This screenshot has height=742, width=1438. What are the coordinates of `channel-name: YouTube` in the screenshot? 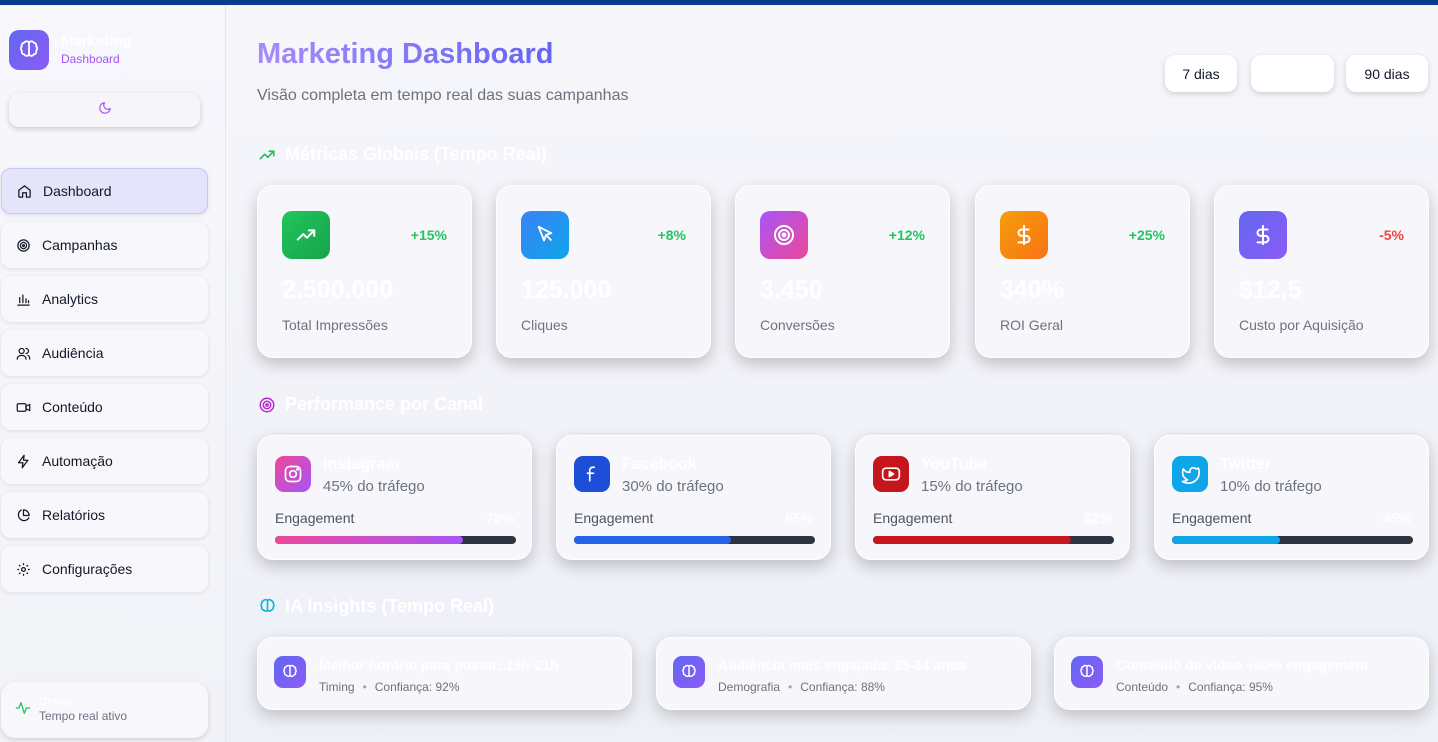 It's located at (954, 464).